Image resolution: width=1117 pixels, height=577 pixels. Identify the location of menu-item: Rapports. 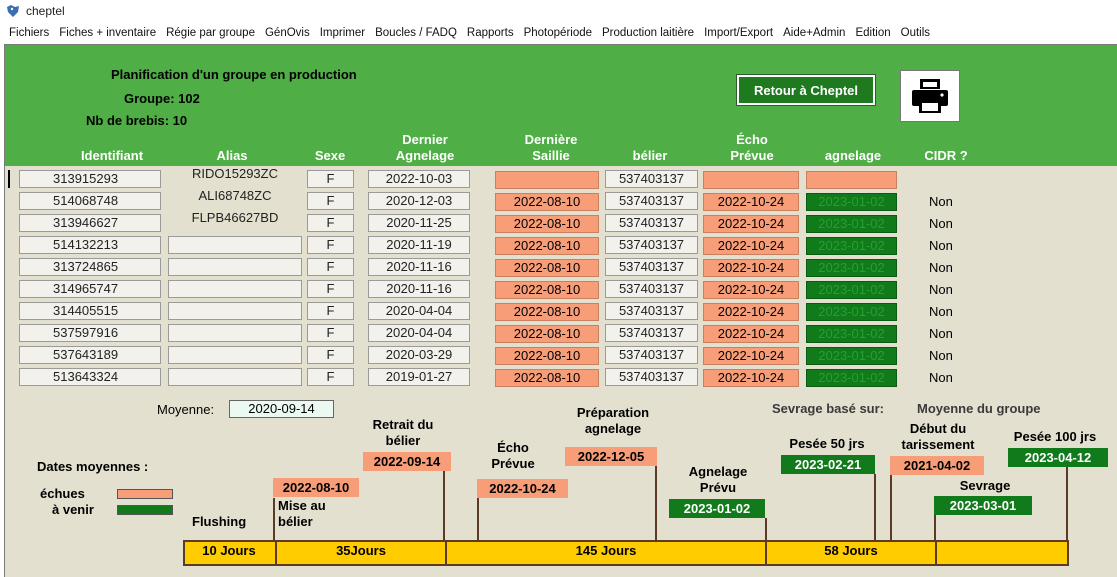
(490, 33).